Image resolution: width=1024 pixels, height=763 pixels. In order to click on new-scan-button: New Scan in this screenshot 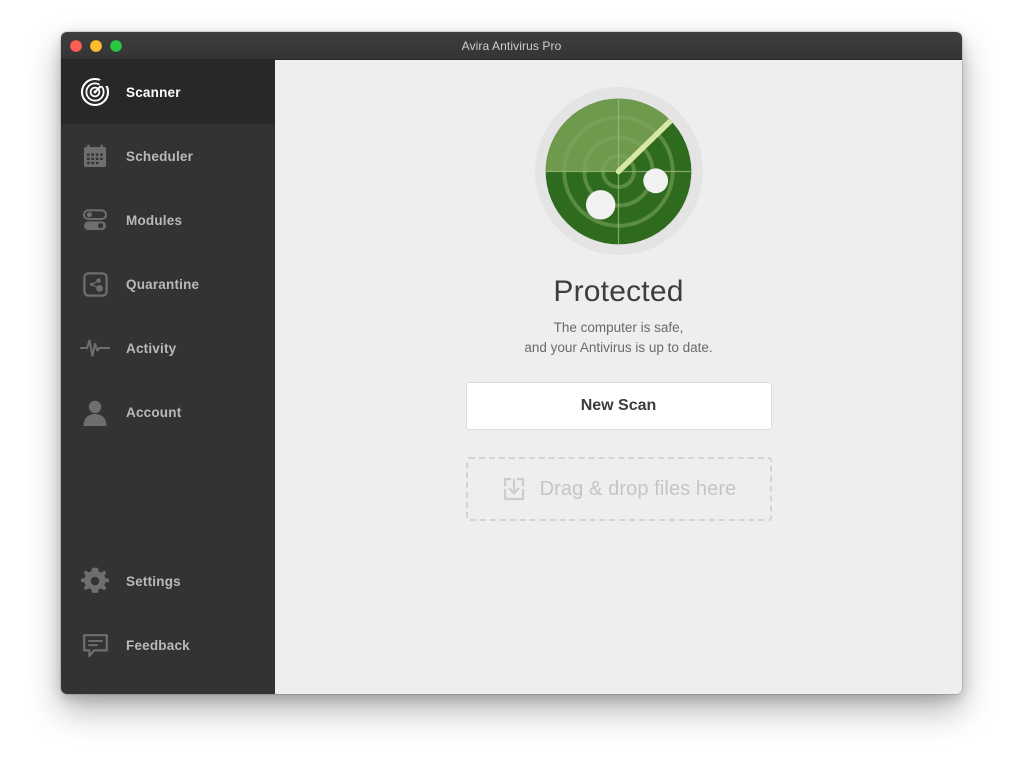, I will do `click(618, 406)`.